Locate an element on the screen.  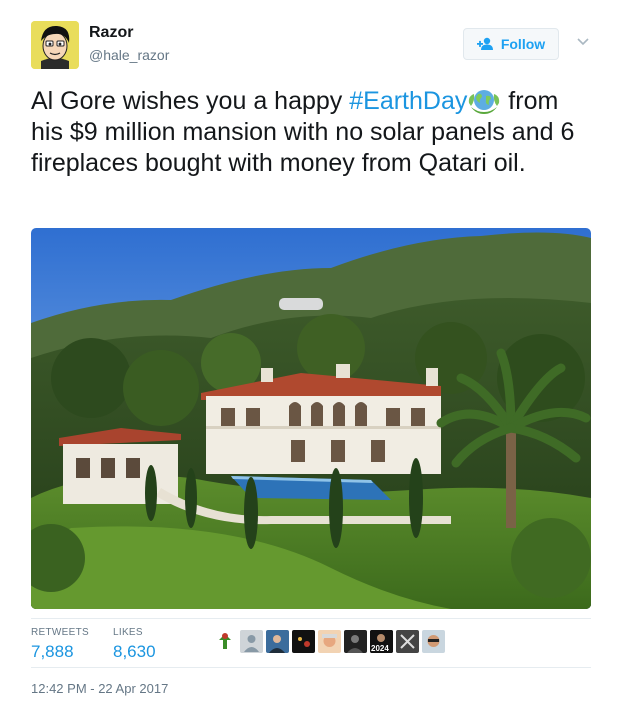
user-avatar is located at coordinates (55, 45).